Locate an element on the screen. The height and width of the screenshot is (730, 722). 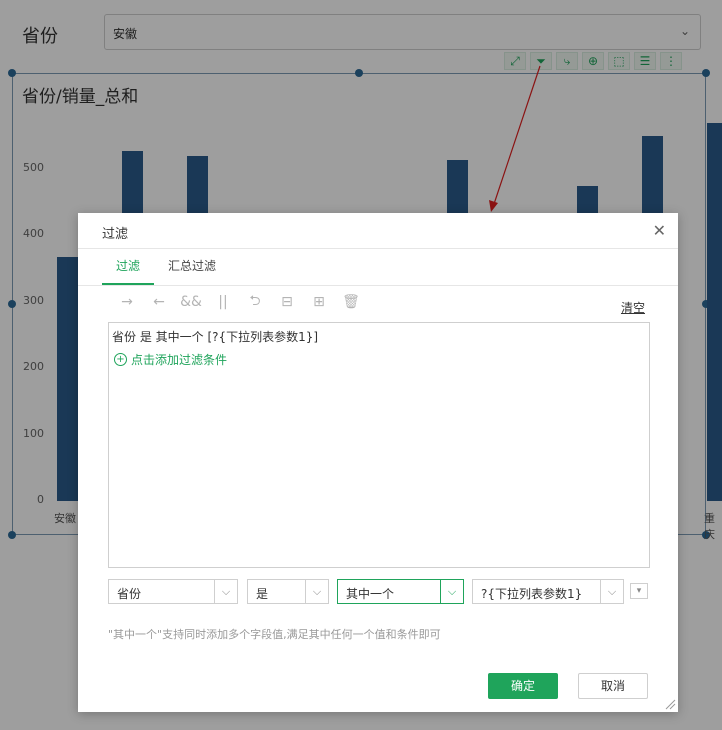
clear-button: 清空 is located at coordinates (633, 307).